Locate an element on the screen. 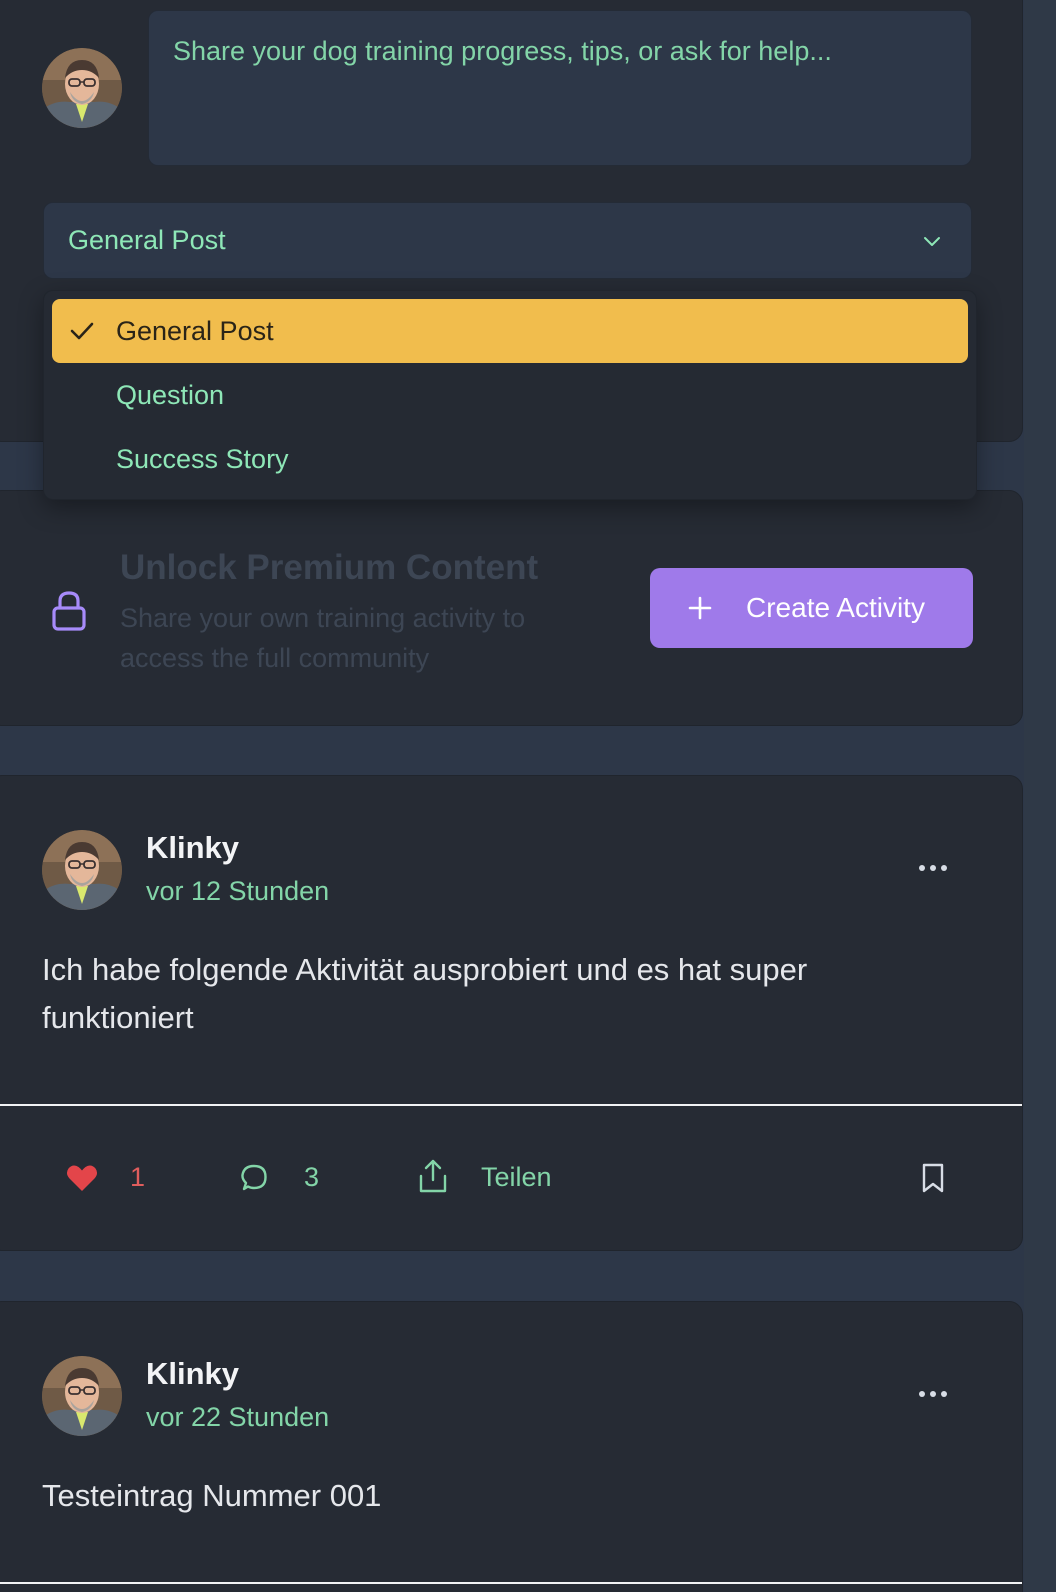 The width and height of the screenshot is (1056, 1592). premium-title: Unlock Premium Content is located at coordinates (329, 567).